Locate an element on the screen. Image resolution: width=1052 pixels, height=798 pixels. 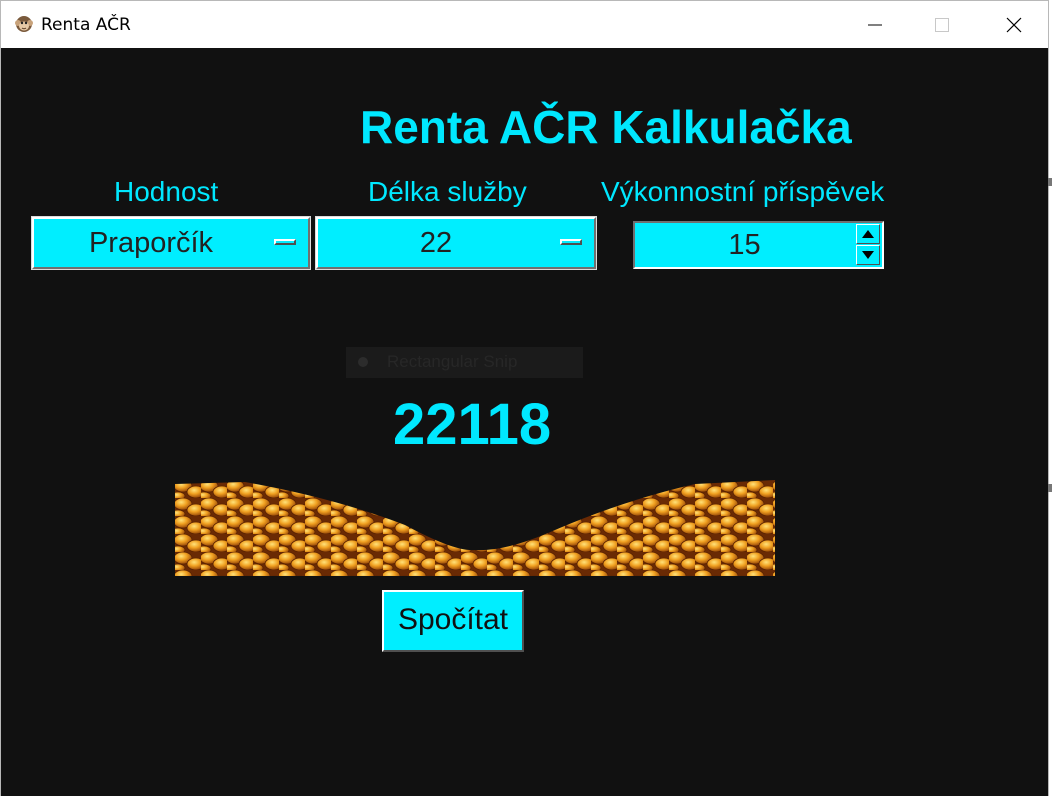
arrow-up-icon is located at coordinates (868, 234).